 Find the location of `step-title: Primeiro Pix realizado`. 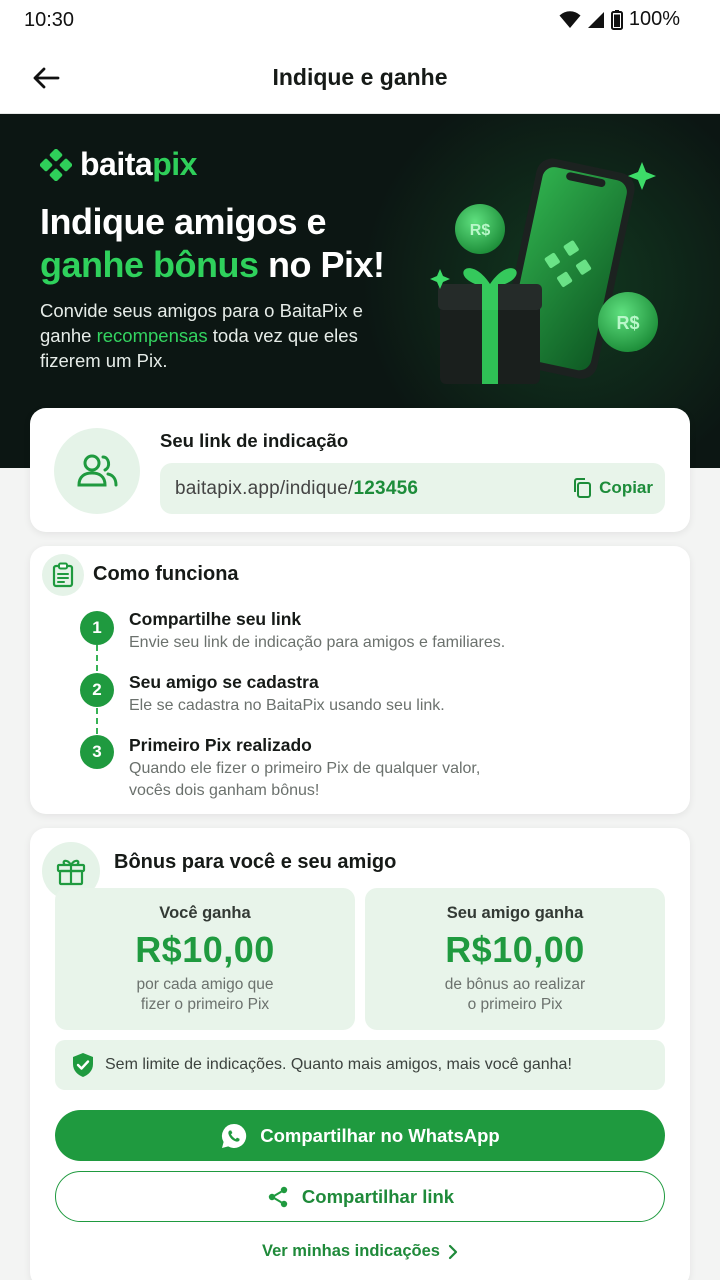

step-title: Primeiro Pix realizado is located at coordinates (220, 745).